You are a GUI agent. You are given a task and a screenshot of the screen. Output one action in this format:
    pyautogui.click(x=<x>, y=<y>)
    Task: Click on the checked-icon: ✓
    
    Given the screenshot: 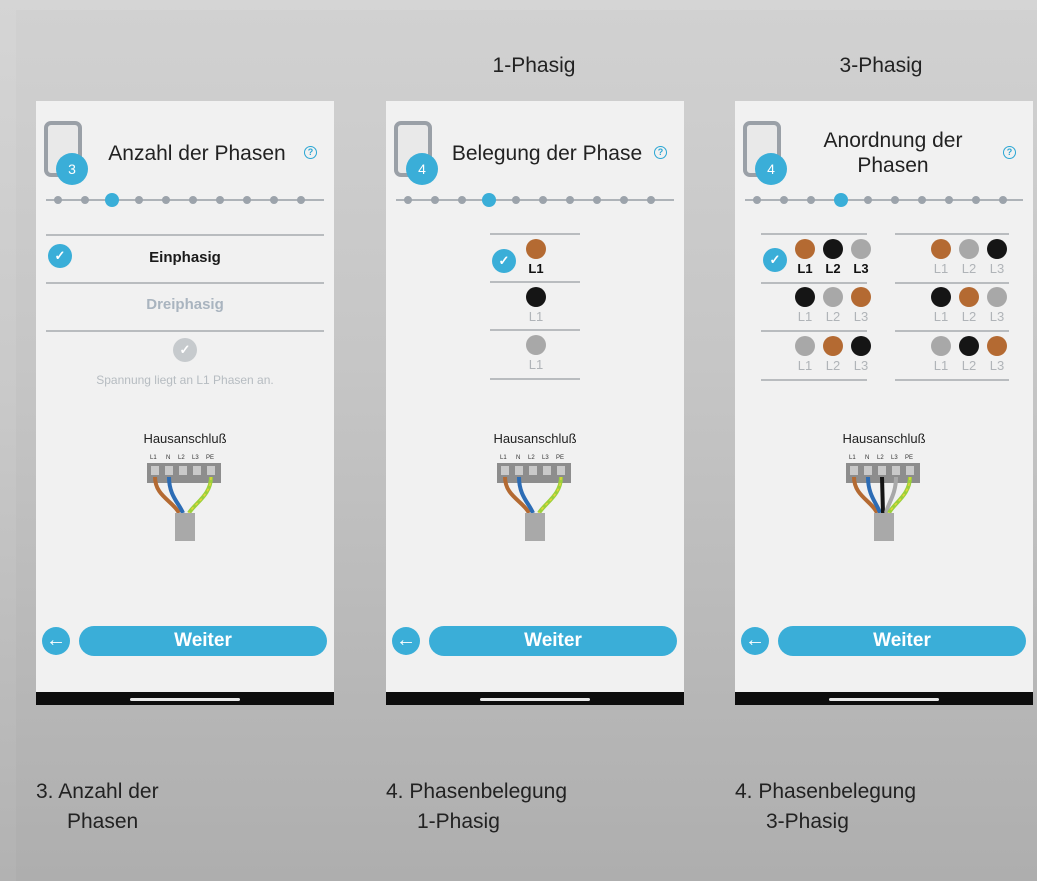 What is the action you would take?
    pyautogui.click(x=504, y=261)
    